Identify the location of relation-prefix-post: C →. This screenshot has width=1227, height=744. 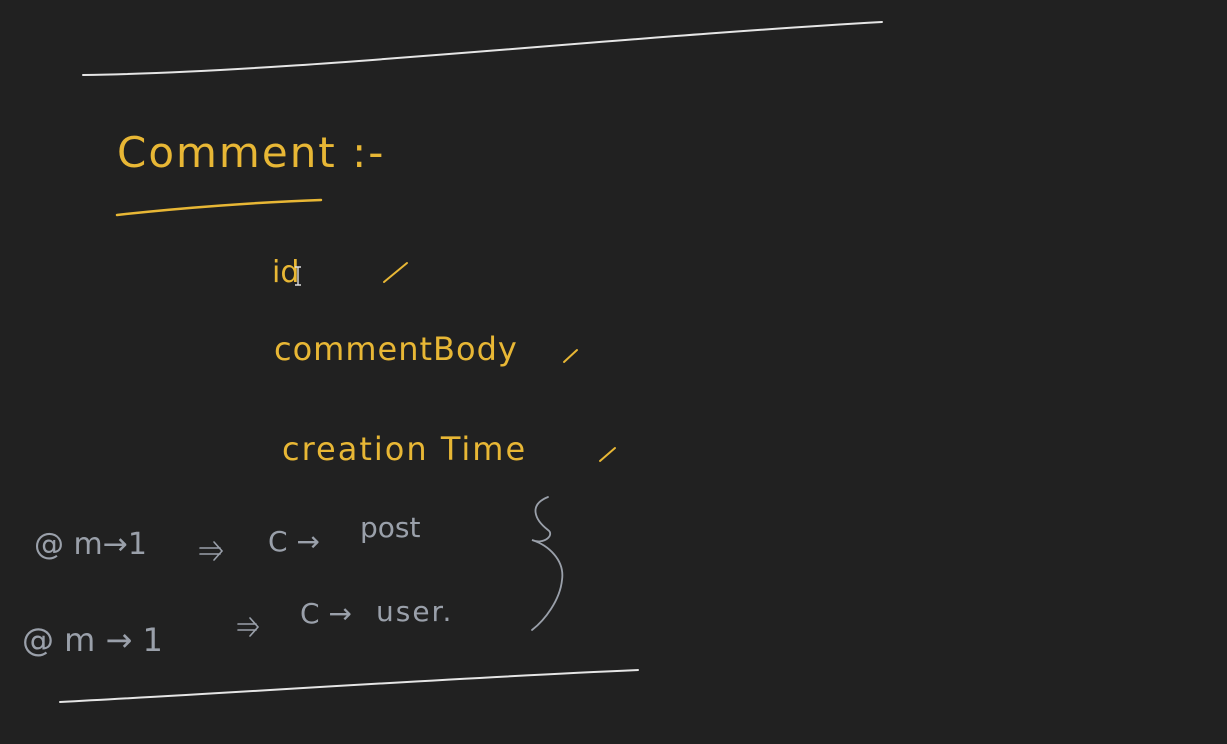
(294, 541).